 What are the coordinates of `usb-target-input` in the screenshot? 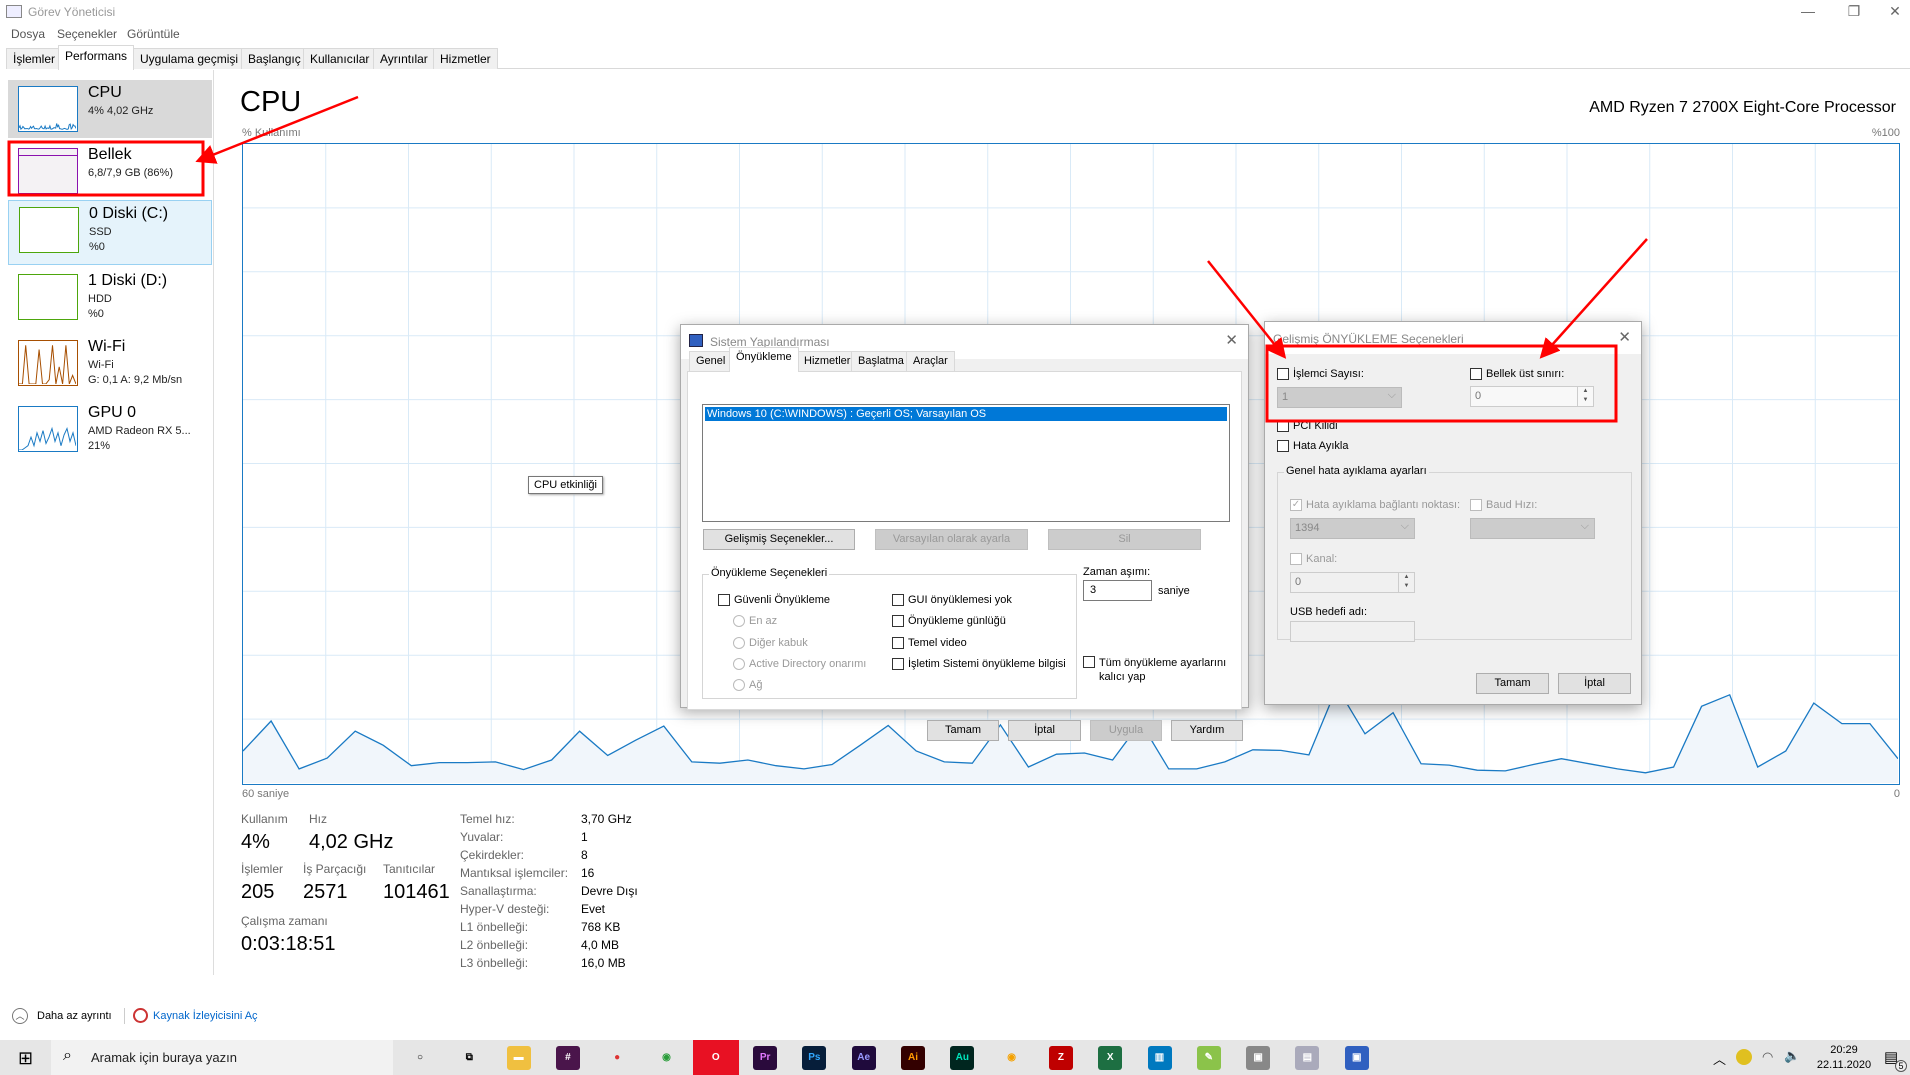 It's located at (1352, 631).